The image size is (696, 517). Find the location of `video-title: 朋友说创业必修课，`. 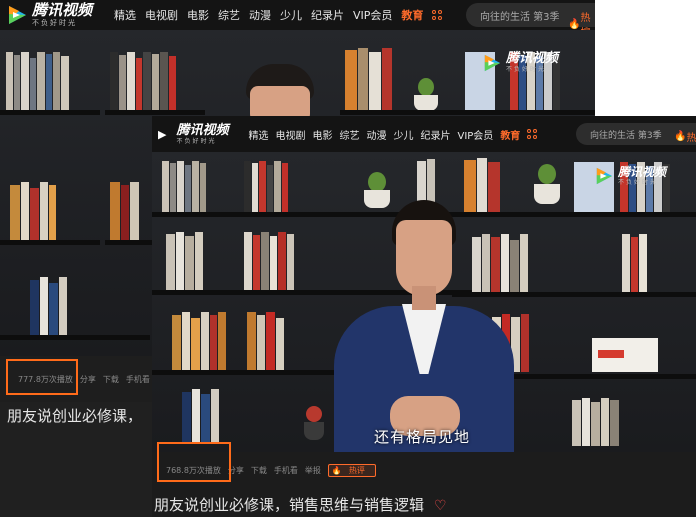

video-title: 朋友说创业必修课， is located at coordinates (75, 416).